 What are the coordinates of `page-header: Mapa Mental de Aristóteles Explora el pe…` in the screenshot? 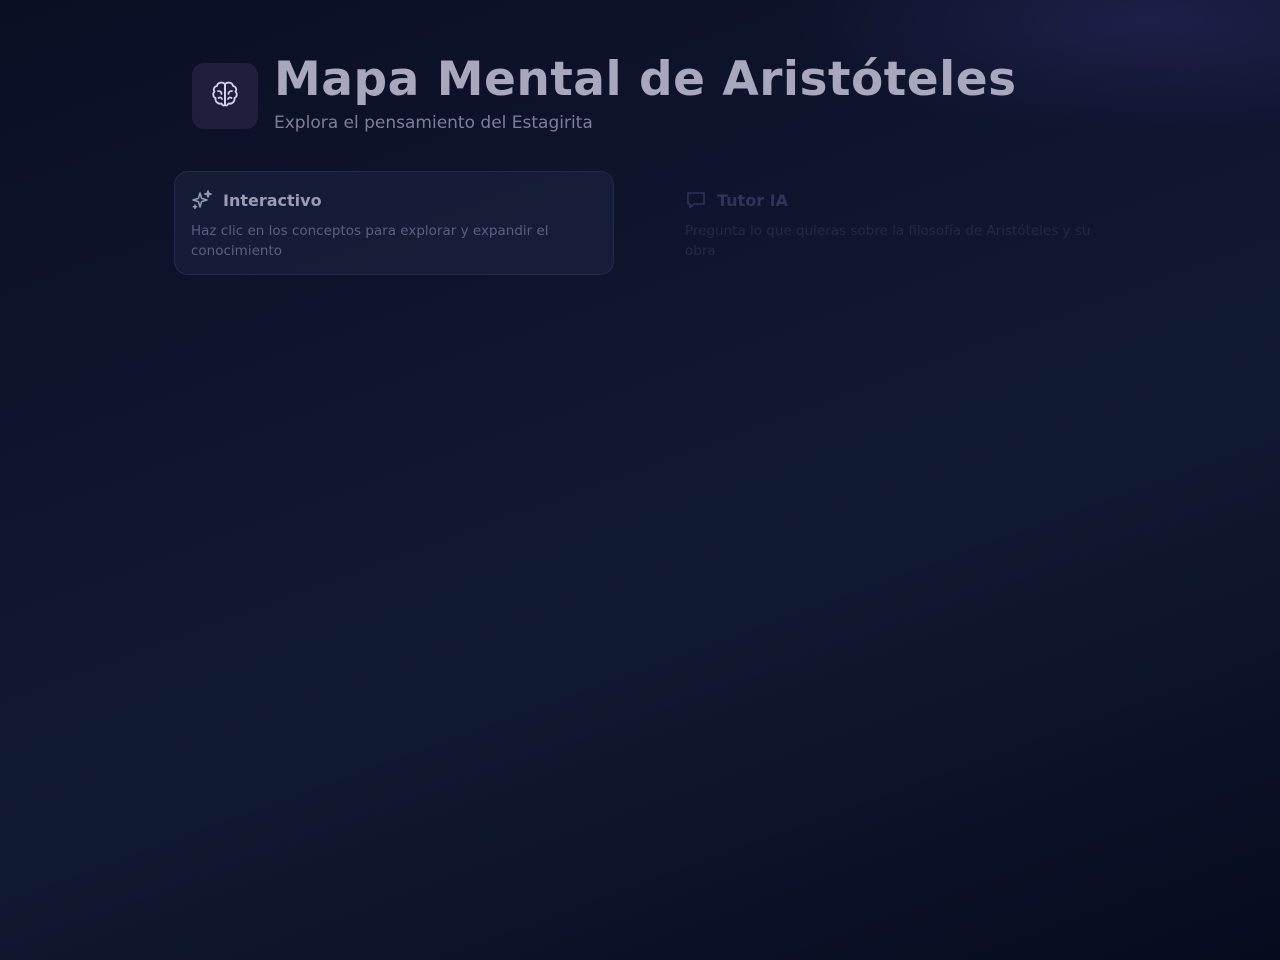 It's located at (604, 93).